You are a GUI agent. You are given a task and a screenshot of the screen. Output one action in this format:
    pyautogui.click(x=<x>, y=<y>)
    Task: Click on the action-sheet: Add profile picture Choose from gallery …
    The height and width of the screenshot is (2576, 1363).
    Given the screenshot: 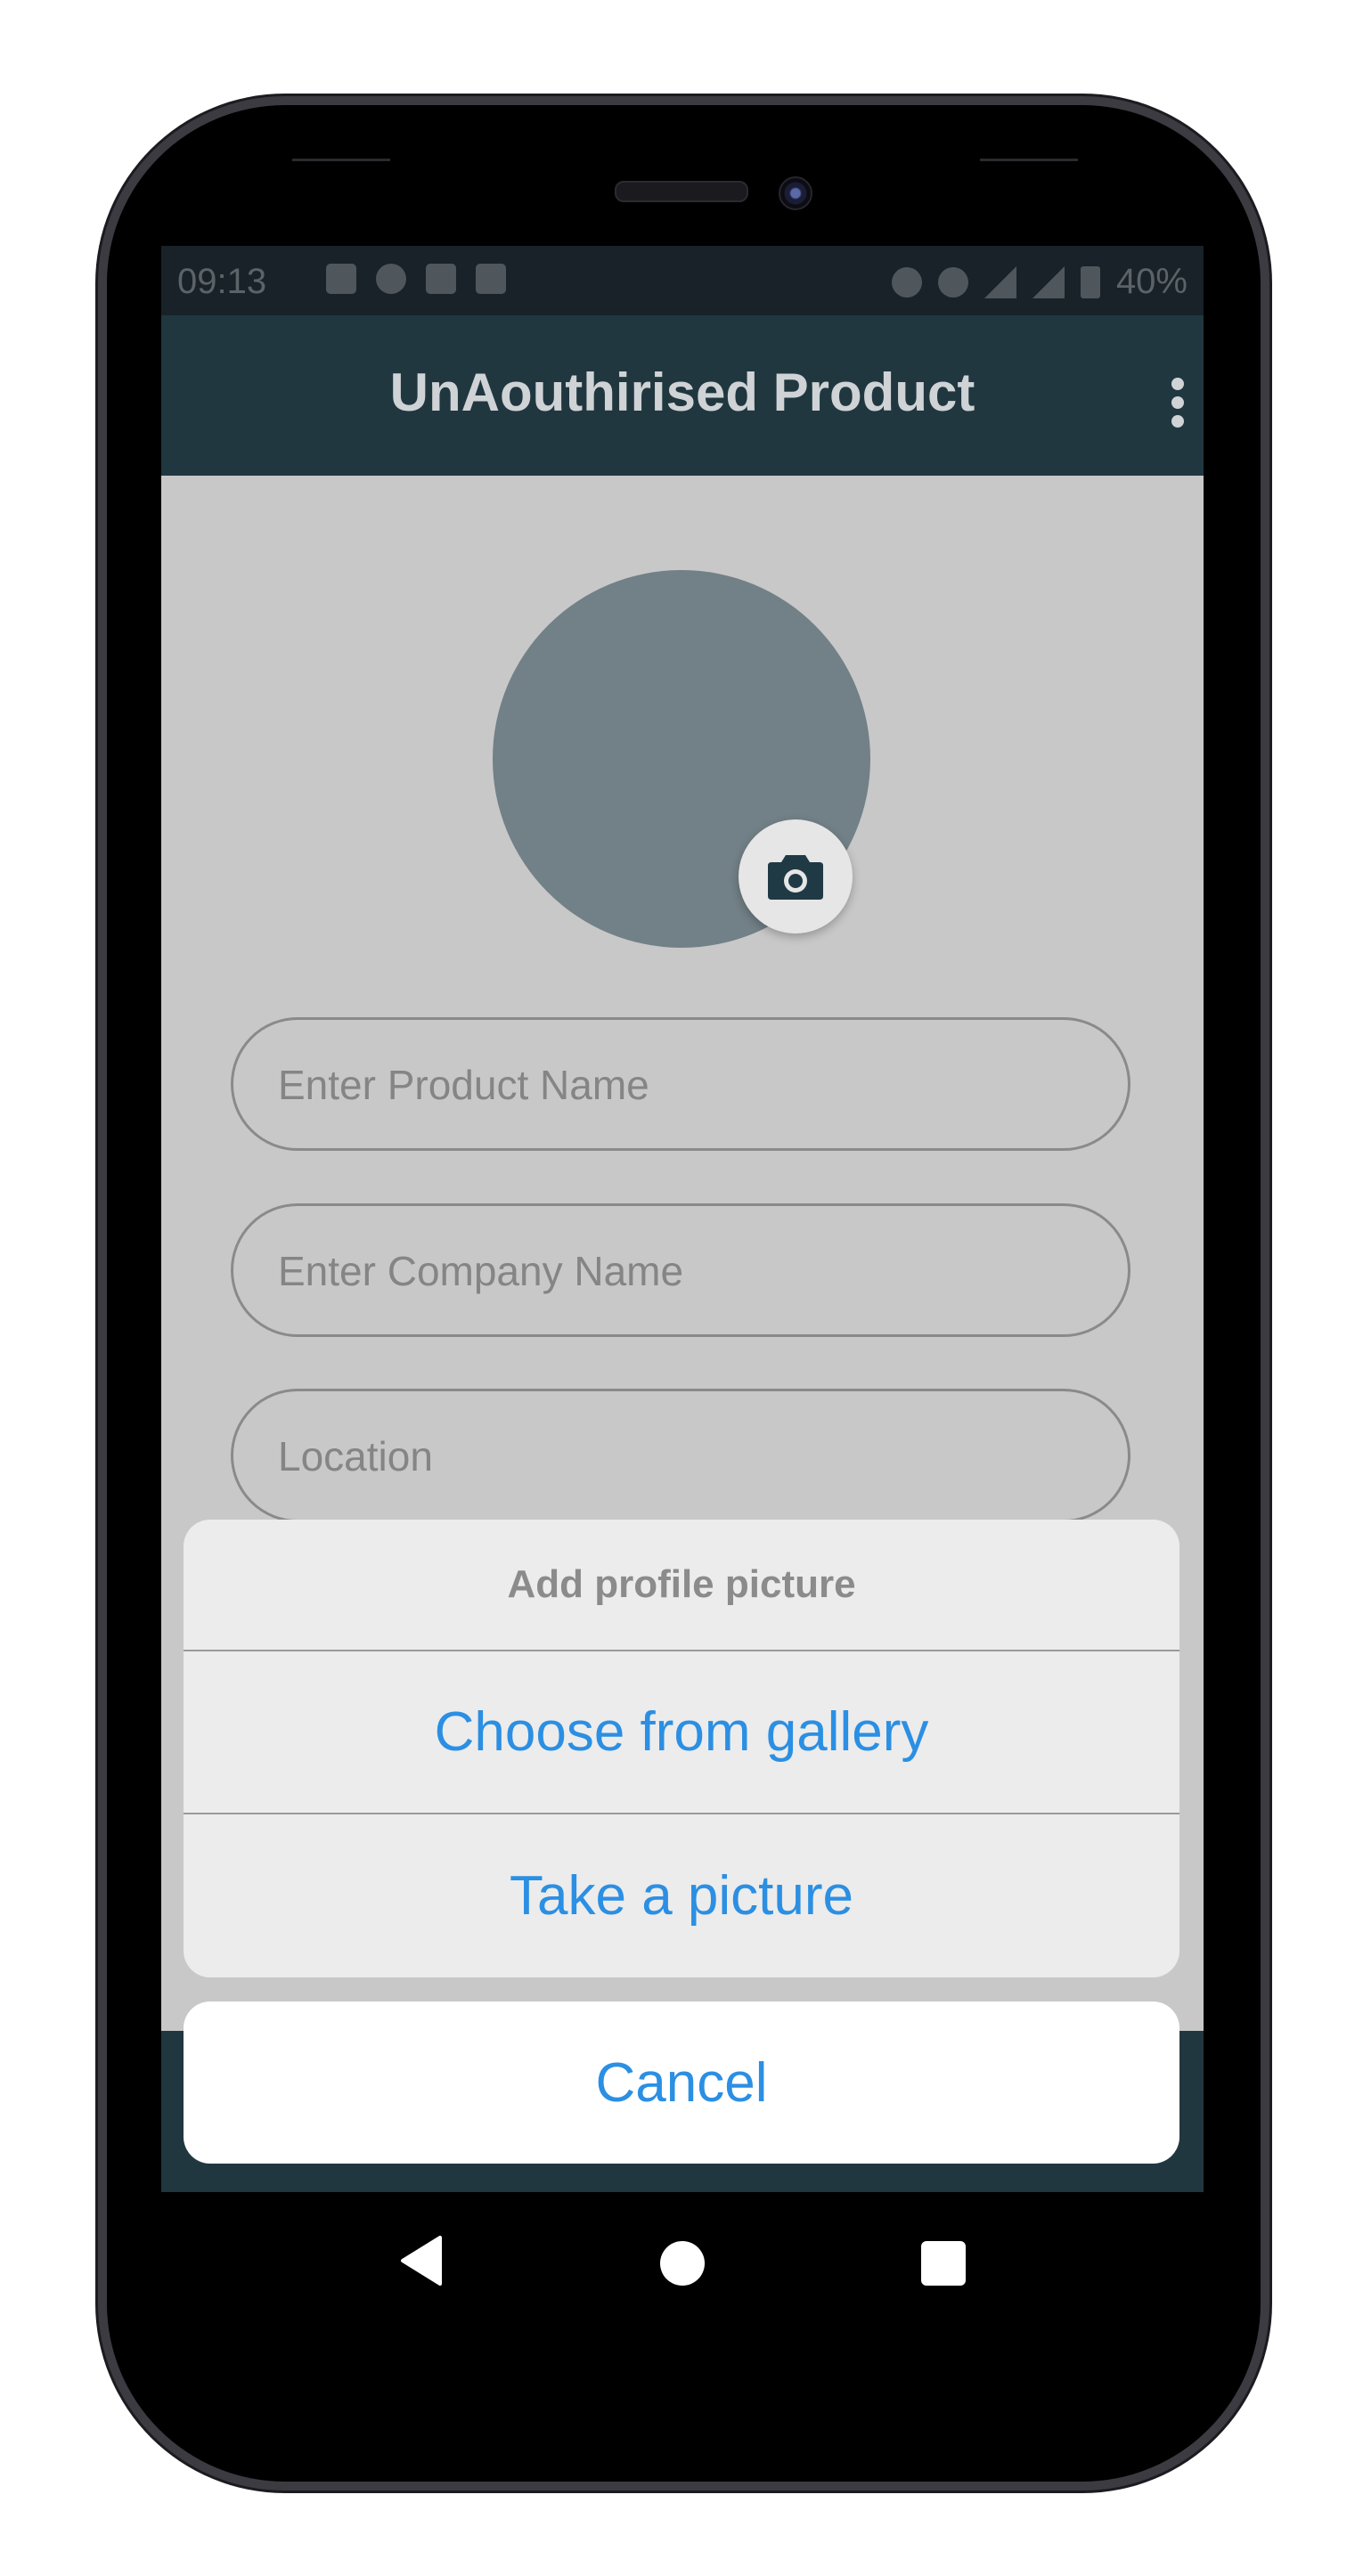 What is the action you would take?
    pyautogui.click(x=681, y=1749)
    